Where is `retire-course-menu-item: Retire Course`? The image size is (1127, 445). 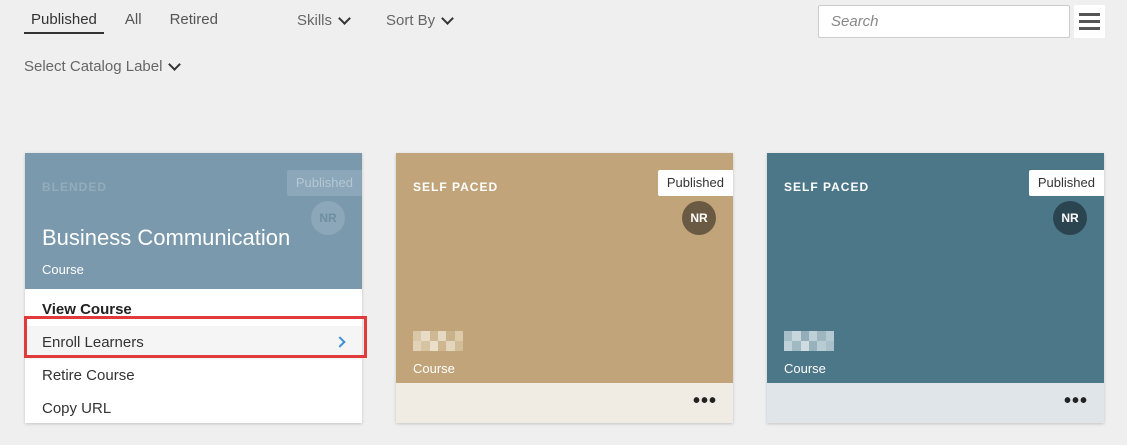
retire-course-menu-item: Retire Course is located at coordinates (193, 375).